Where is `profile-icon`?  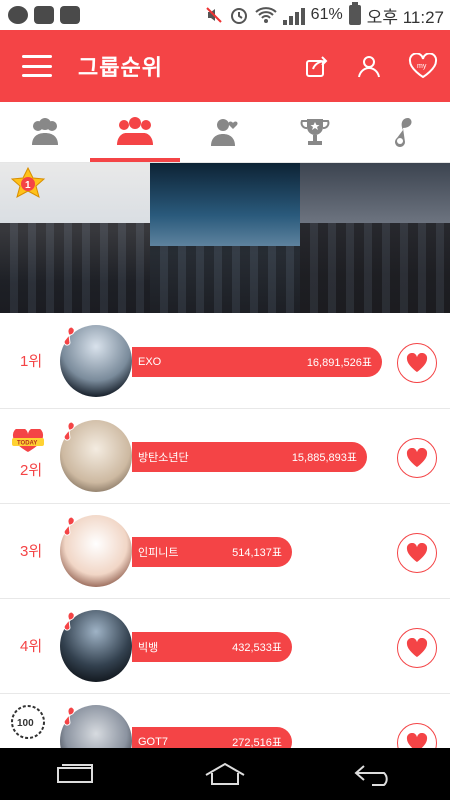
profile-icon is located at coordinates (369, 66).